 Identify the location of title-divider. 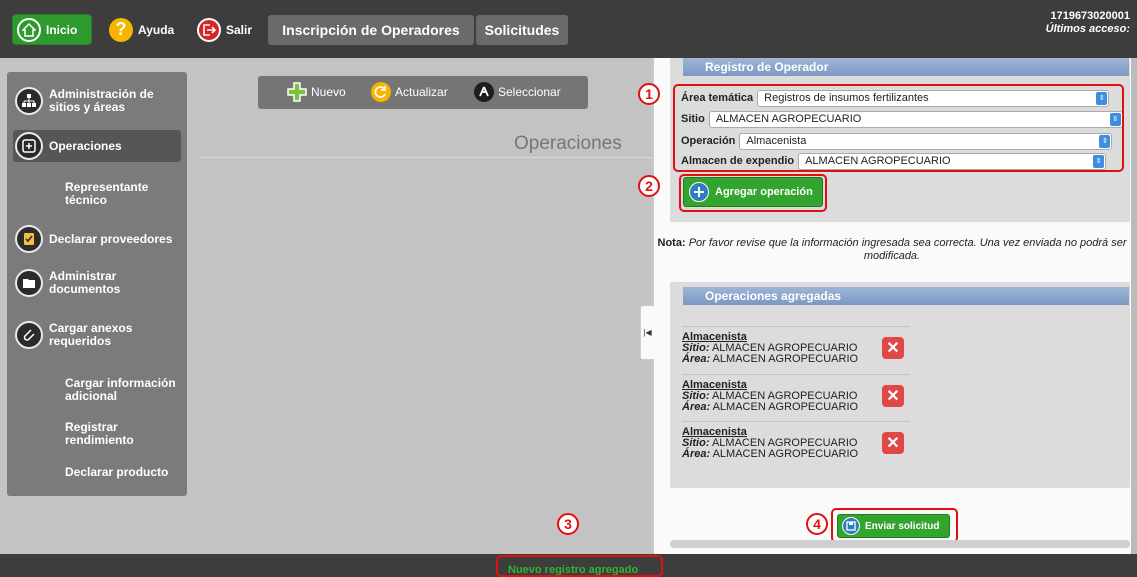
(426, 157).